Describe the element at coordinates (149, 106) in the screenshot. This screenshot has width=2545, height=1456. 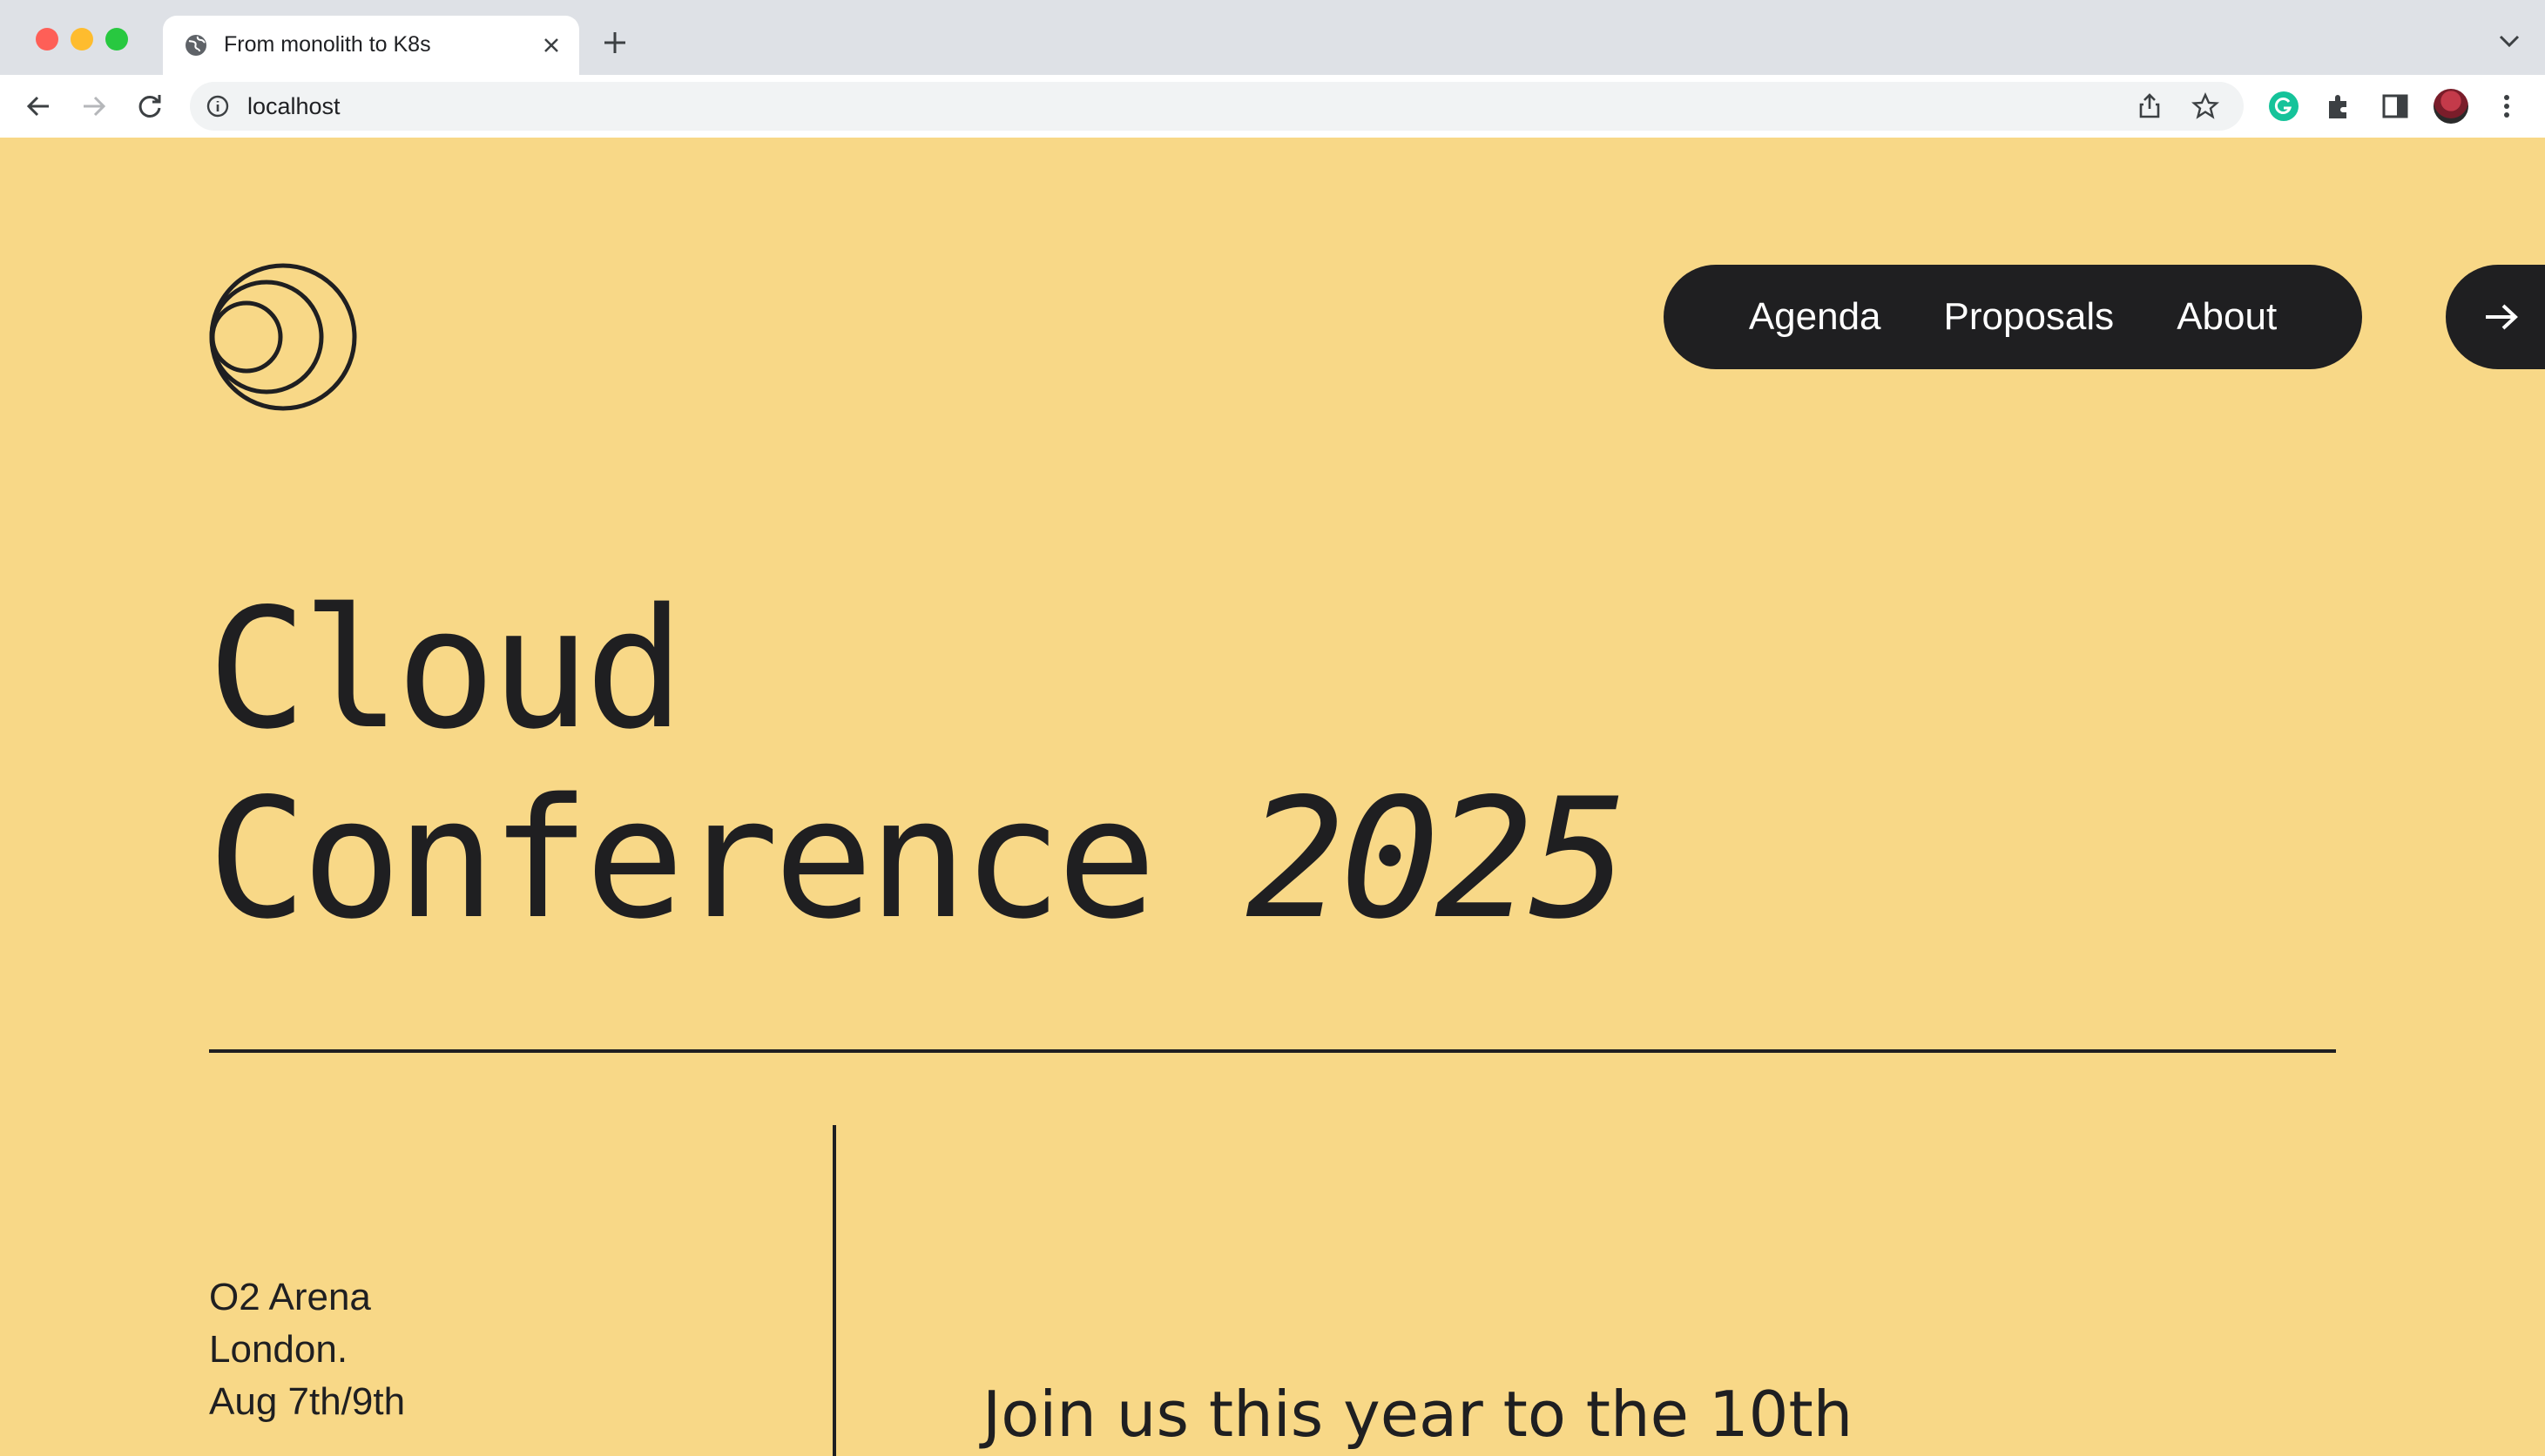
I see `reload-icon` at that location.